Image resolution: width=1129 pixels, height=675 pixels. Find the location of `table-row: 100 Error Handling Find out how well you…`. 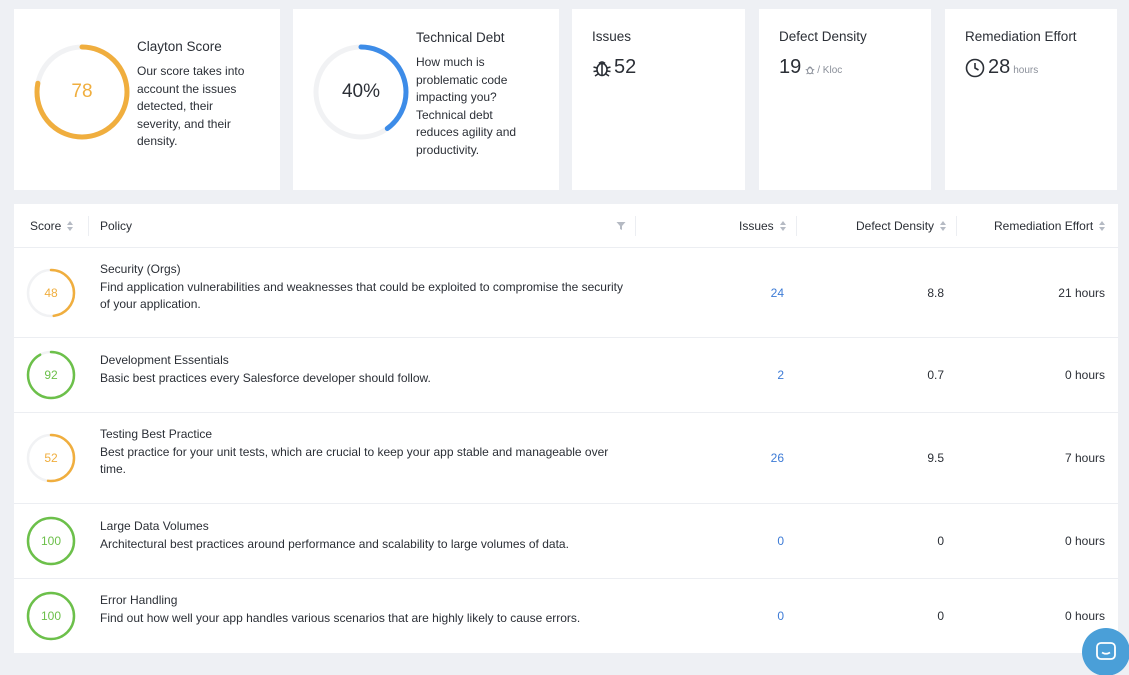

table-row: 100 Error Handling Find out how well you… is located at coordinates (566, 615).